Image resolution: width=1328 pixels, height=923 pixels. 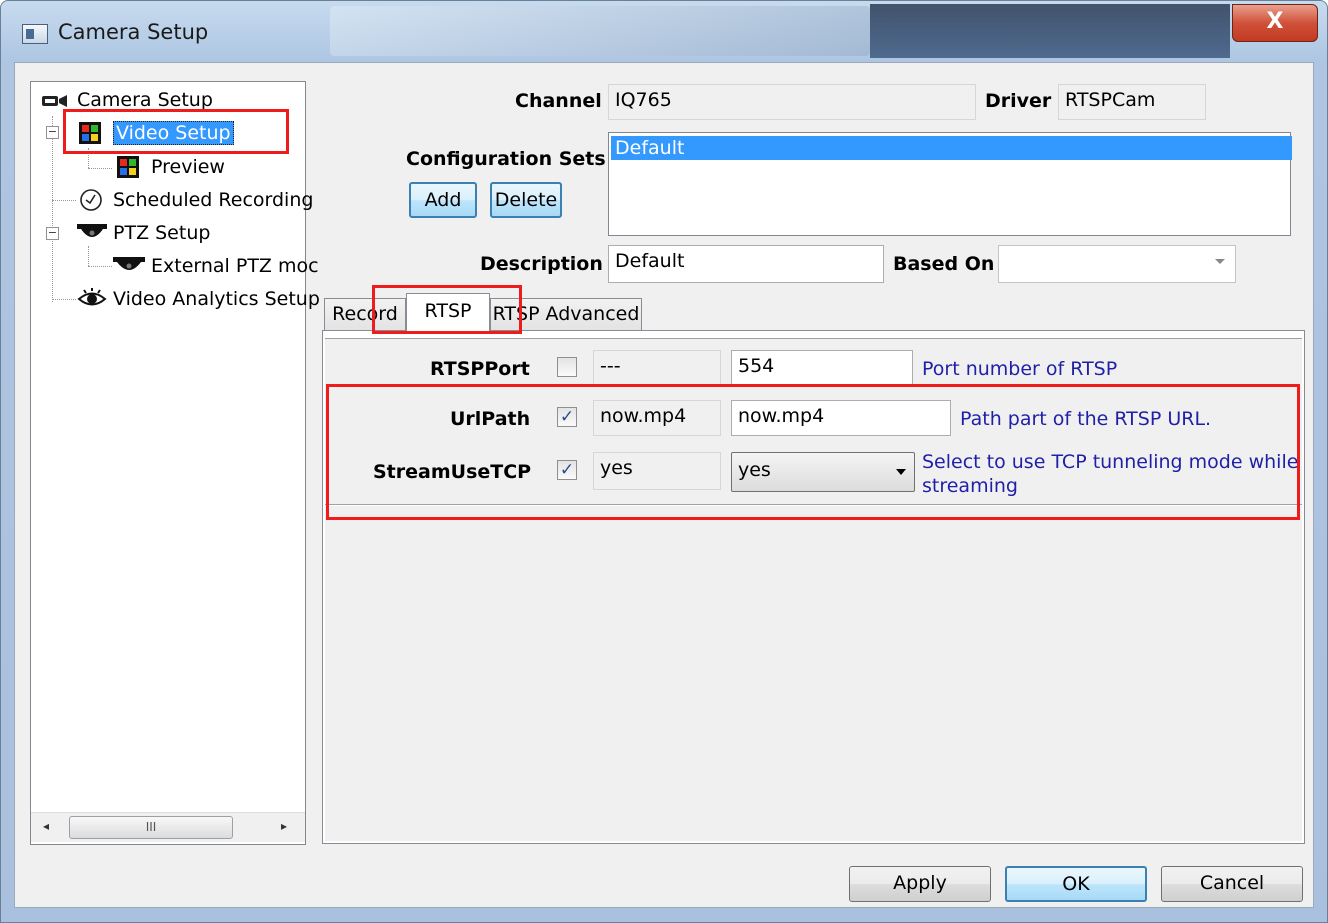 What do you see at coordinates (1018, 101) in the screenshot?
I see `driver-label: Driver` at bounding box center [1018, 101].